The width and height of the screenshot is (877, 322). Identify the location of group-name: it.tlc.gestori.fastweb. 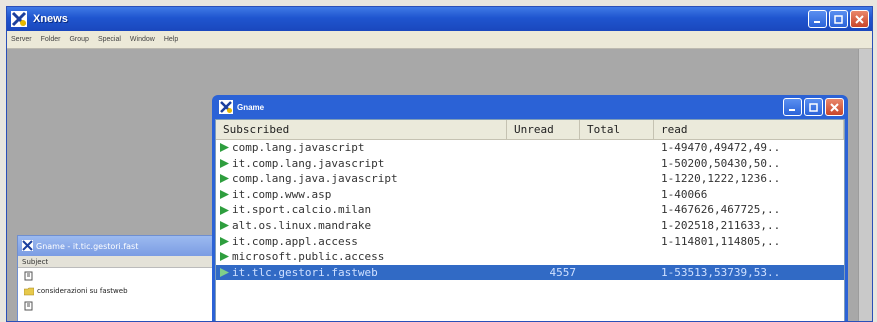
(305, 272).